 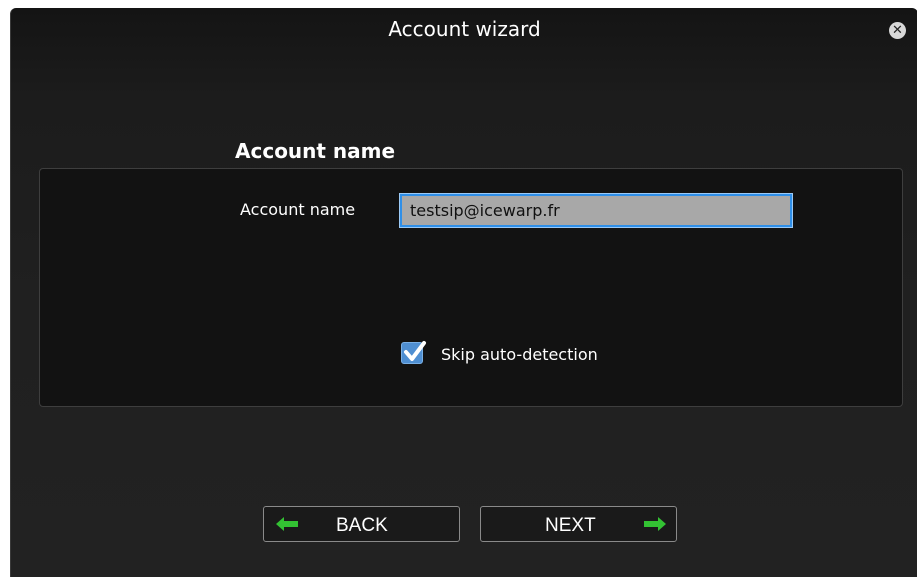 I want to click on next-button: NEXT, so click(x=578, y=524).